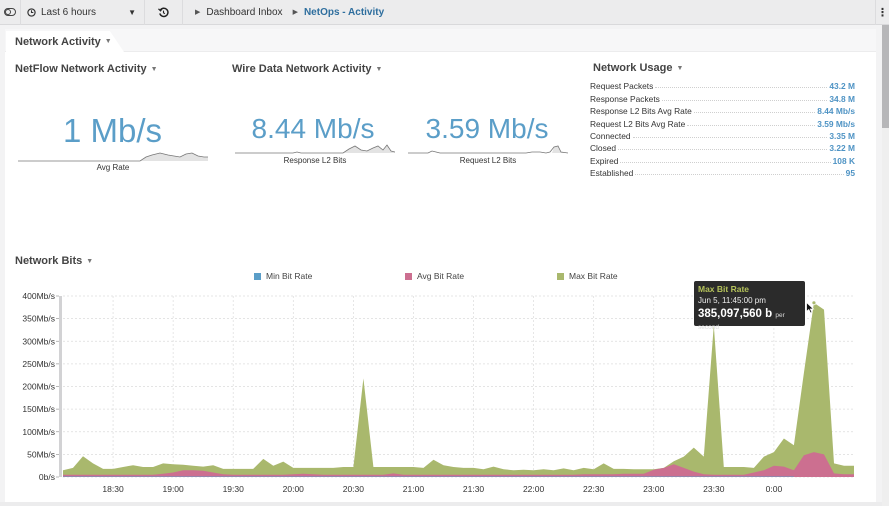  I want to click on x-tick-label: 22:30, so click(594, 489).